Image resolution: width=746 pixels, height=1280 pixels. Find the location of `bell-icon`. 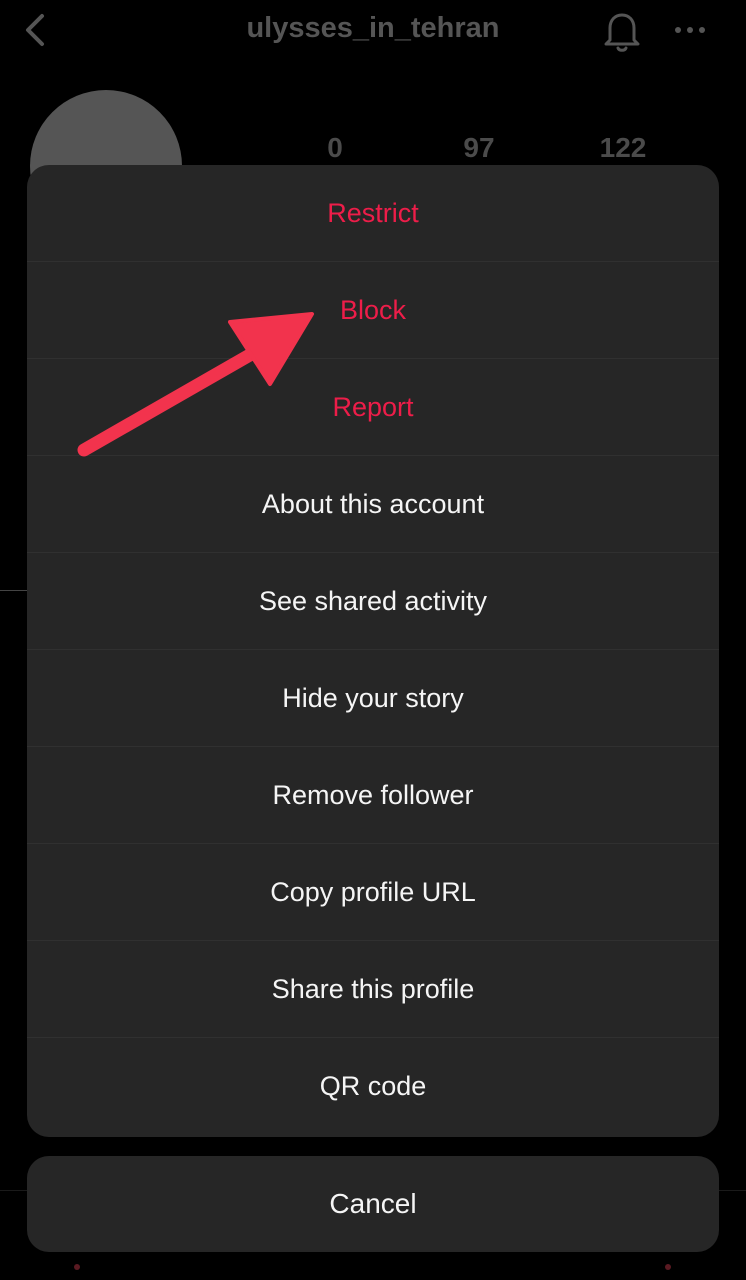

bell-icon is located at coordinates (622, 31).